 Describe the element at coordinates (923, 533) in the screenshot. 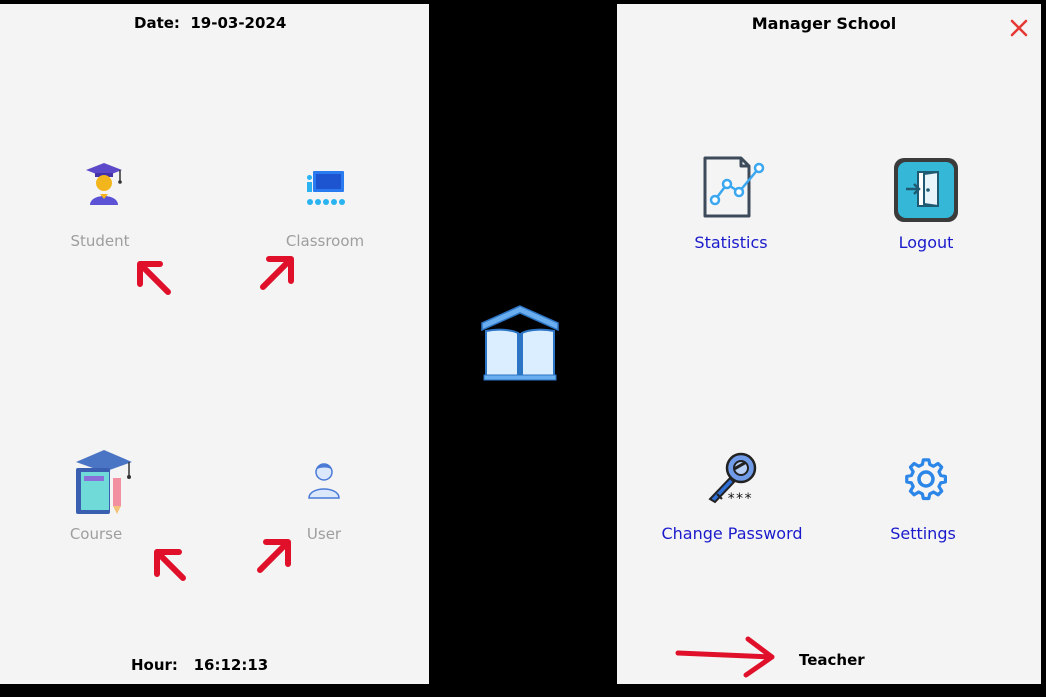

I see `settings-label: Settings` at that location.